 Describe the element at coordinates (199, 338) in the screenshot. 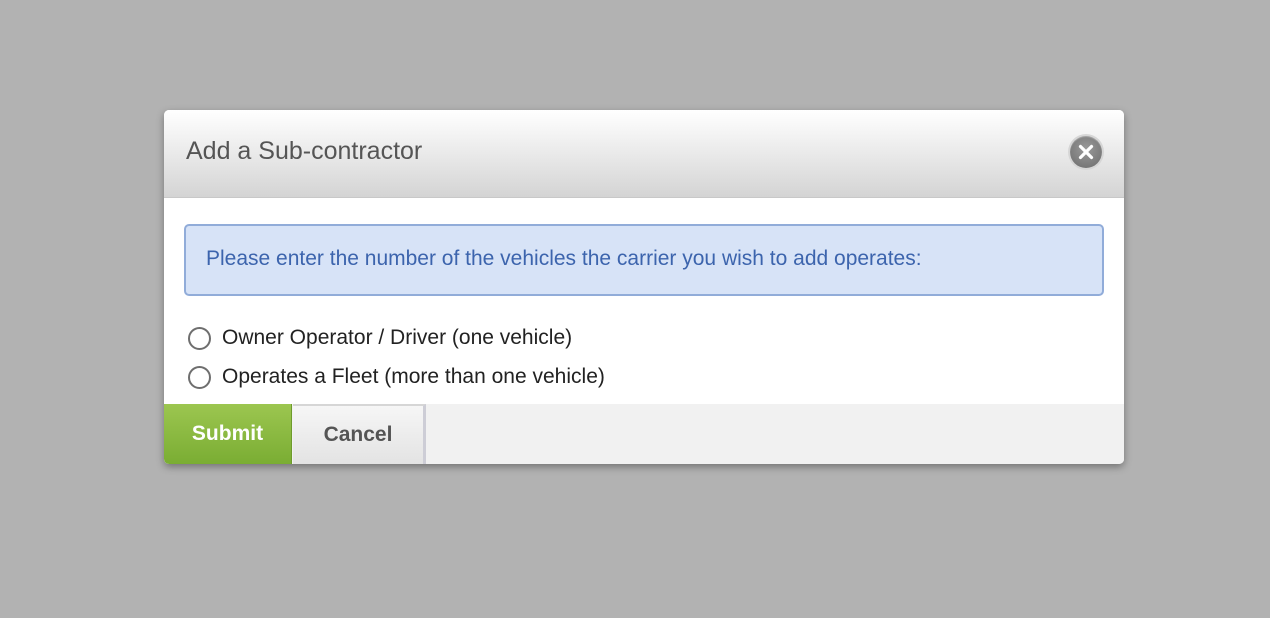

I see `radio-button-owner-operator` at that location.